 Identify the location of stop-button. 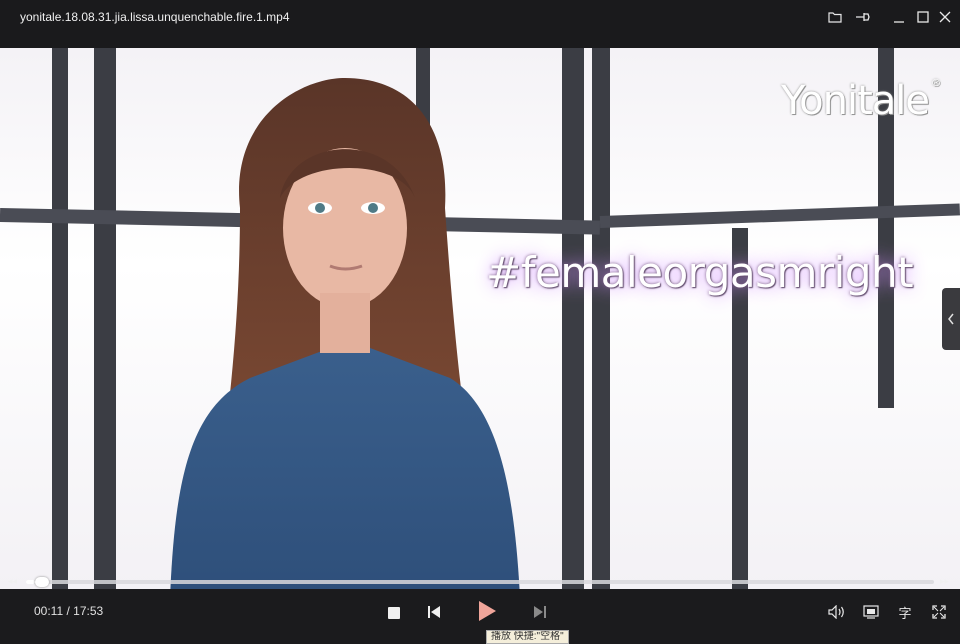
(394, 613).